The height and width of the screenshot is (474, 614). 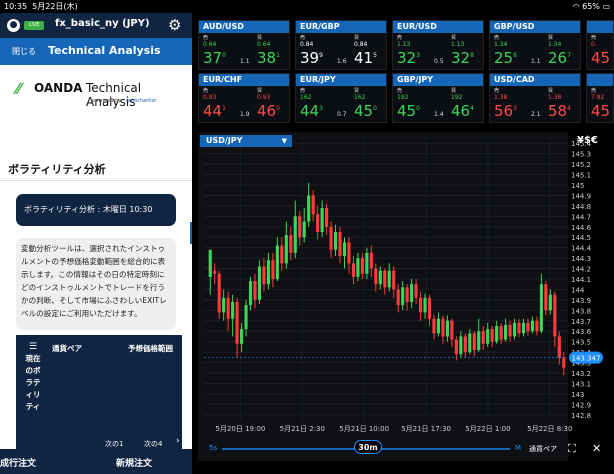 What do you see at coordinates (462, 58) in the screenshot?
I see `tile-buy-pips: 328` at bounding box center [462, 58].